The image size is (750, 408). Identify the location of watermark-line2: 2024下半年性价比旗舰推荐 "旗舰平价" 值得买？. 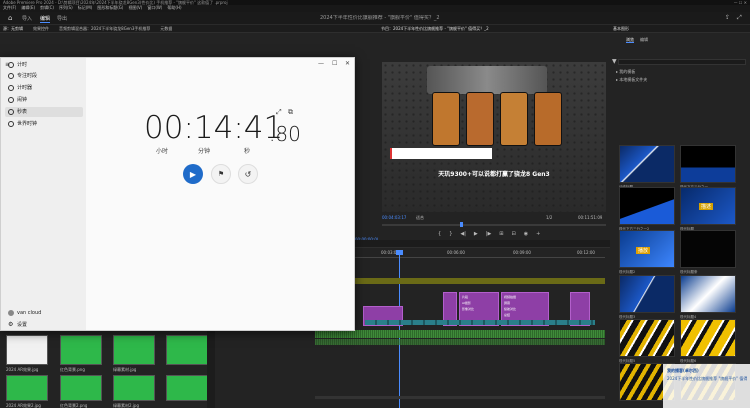
(707, 378).